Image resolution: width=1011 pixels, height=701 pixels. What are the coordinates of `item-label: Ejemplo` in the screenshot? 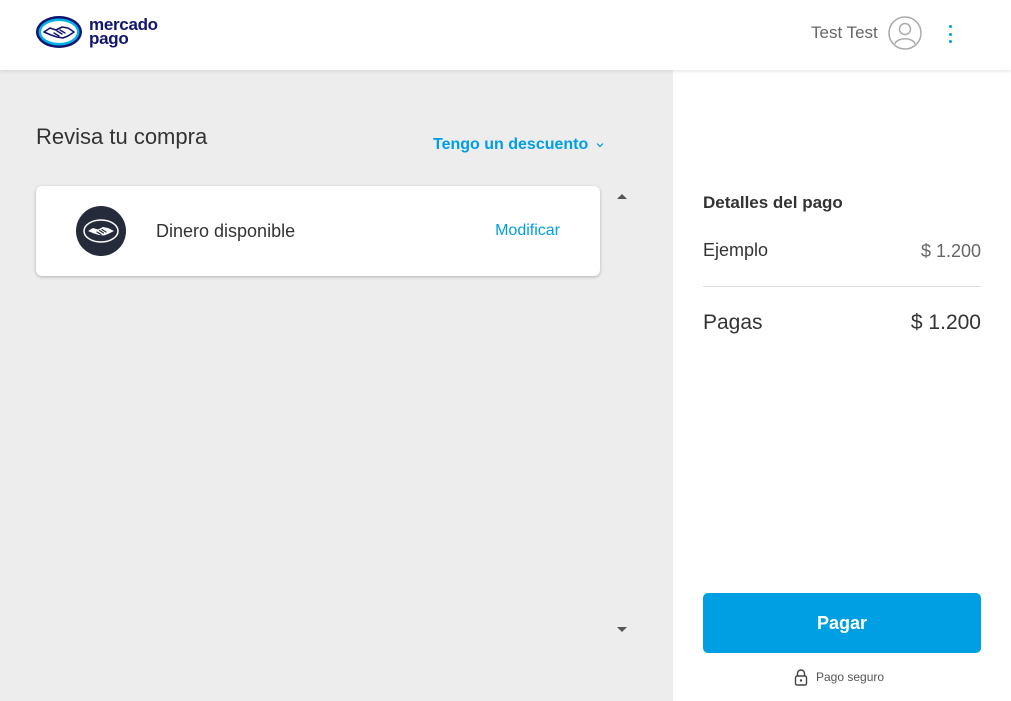 It's located at (736, 250).